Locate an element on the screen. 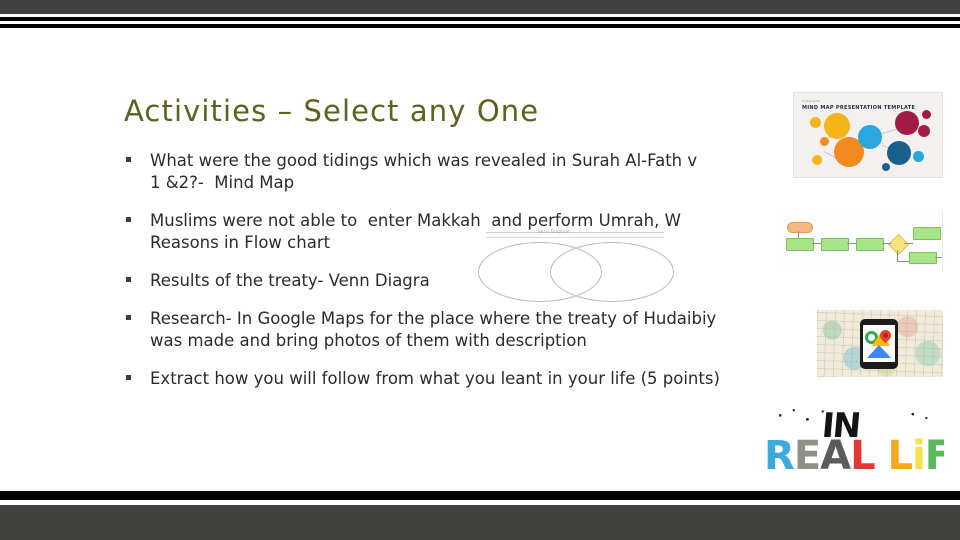  in-real-life-letter is located at coordinates (881, 456).